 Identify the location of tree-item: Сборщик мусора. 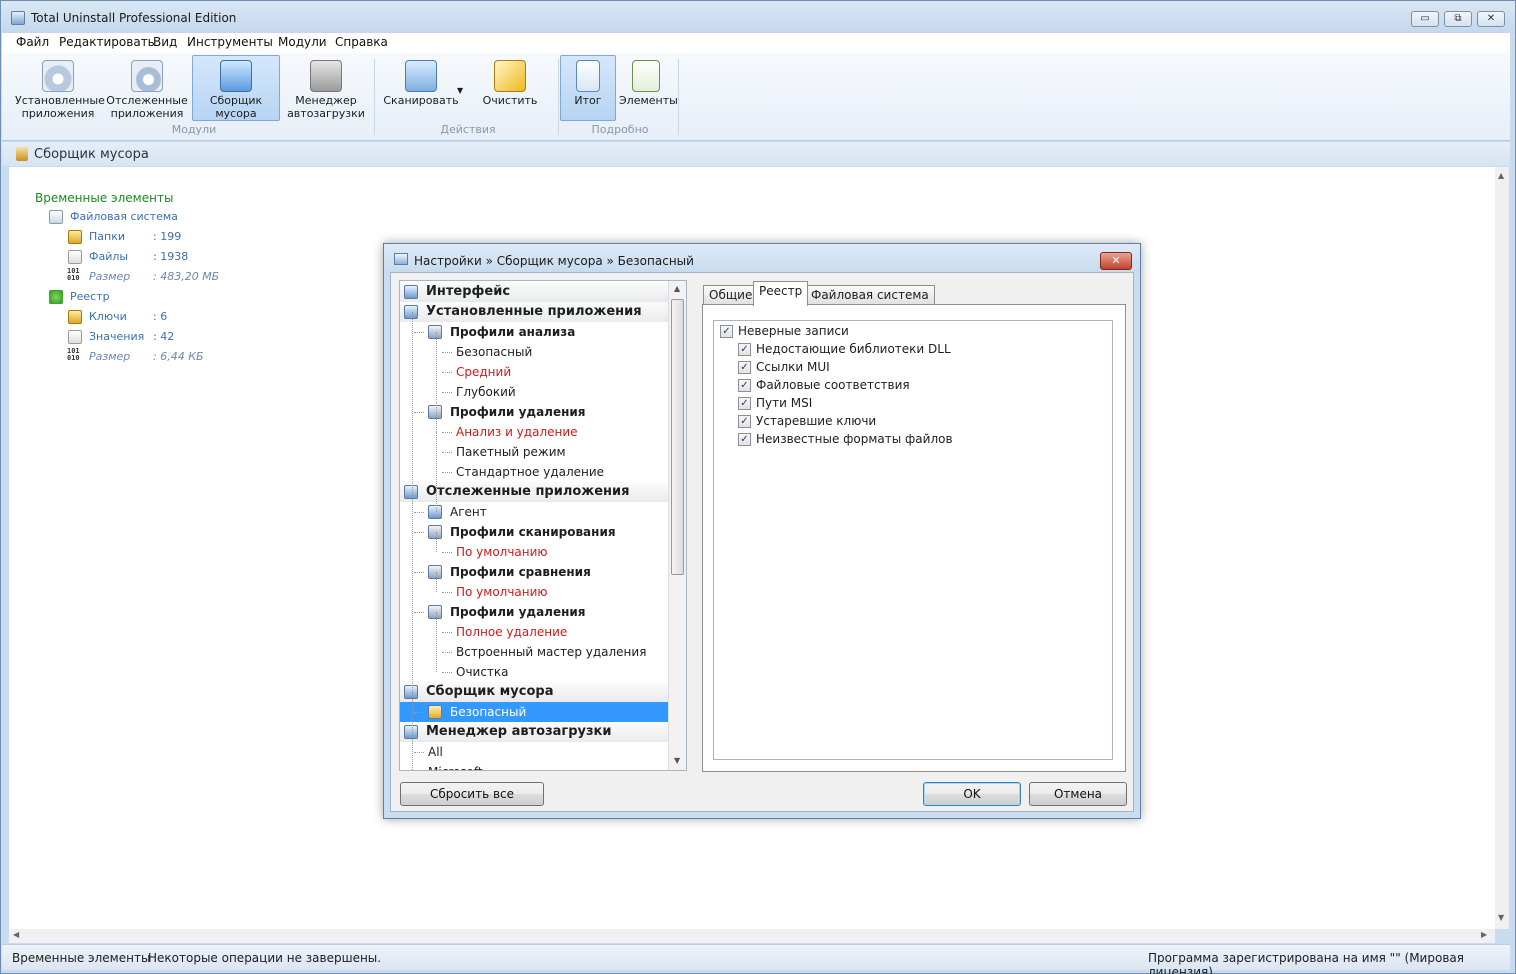
(534, 692).